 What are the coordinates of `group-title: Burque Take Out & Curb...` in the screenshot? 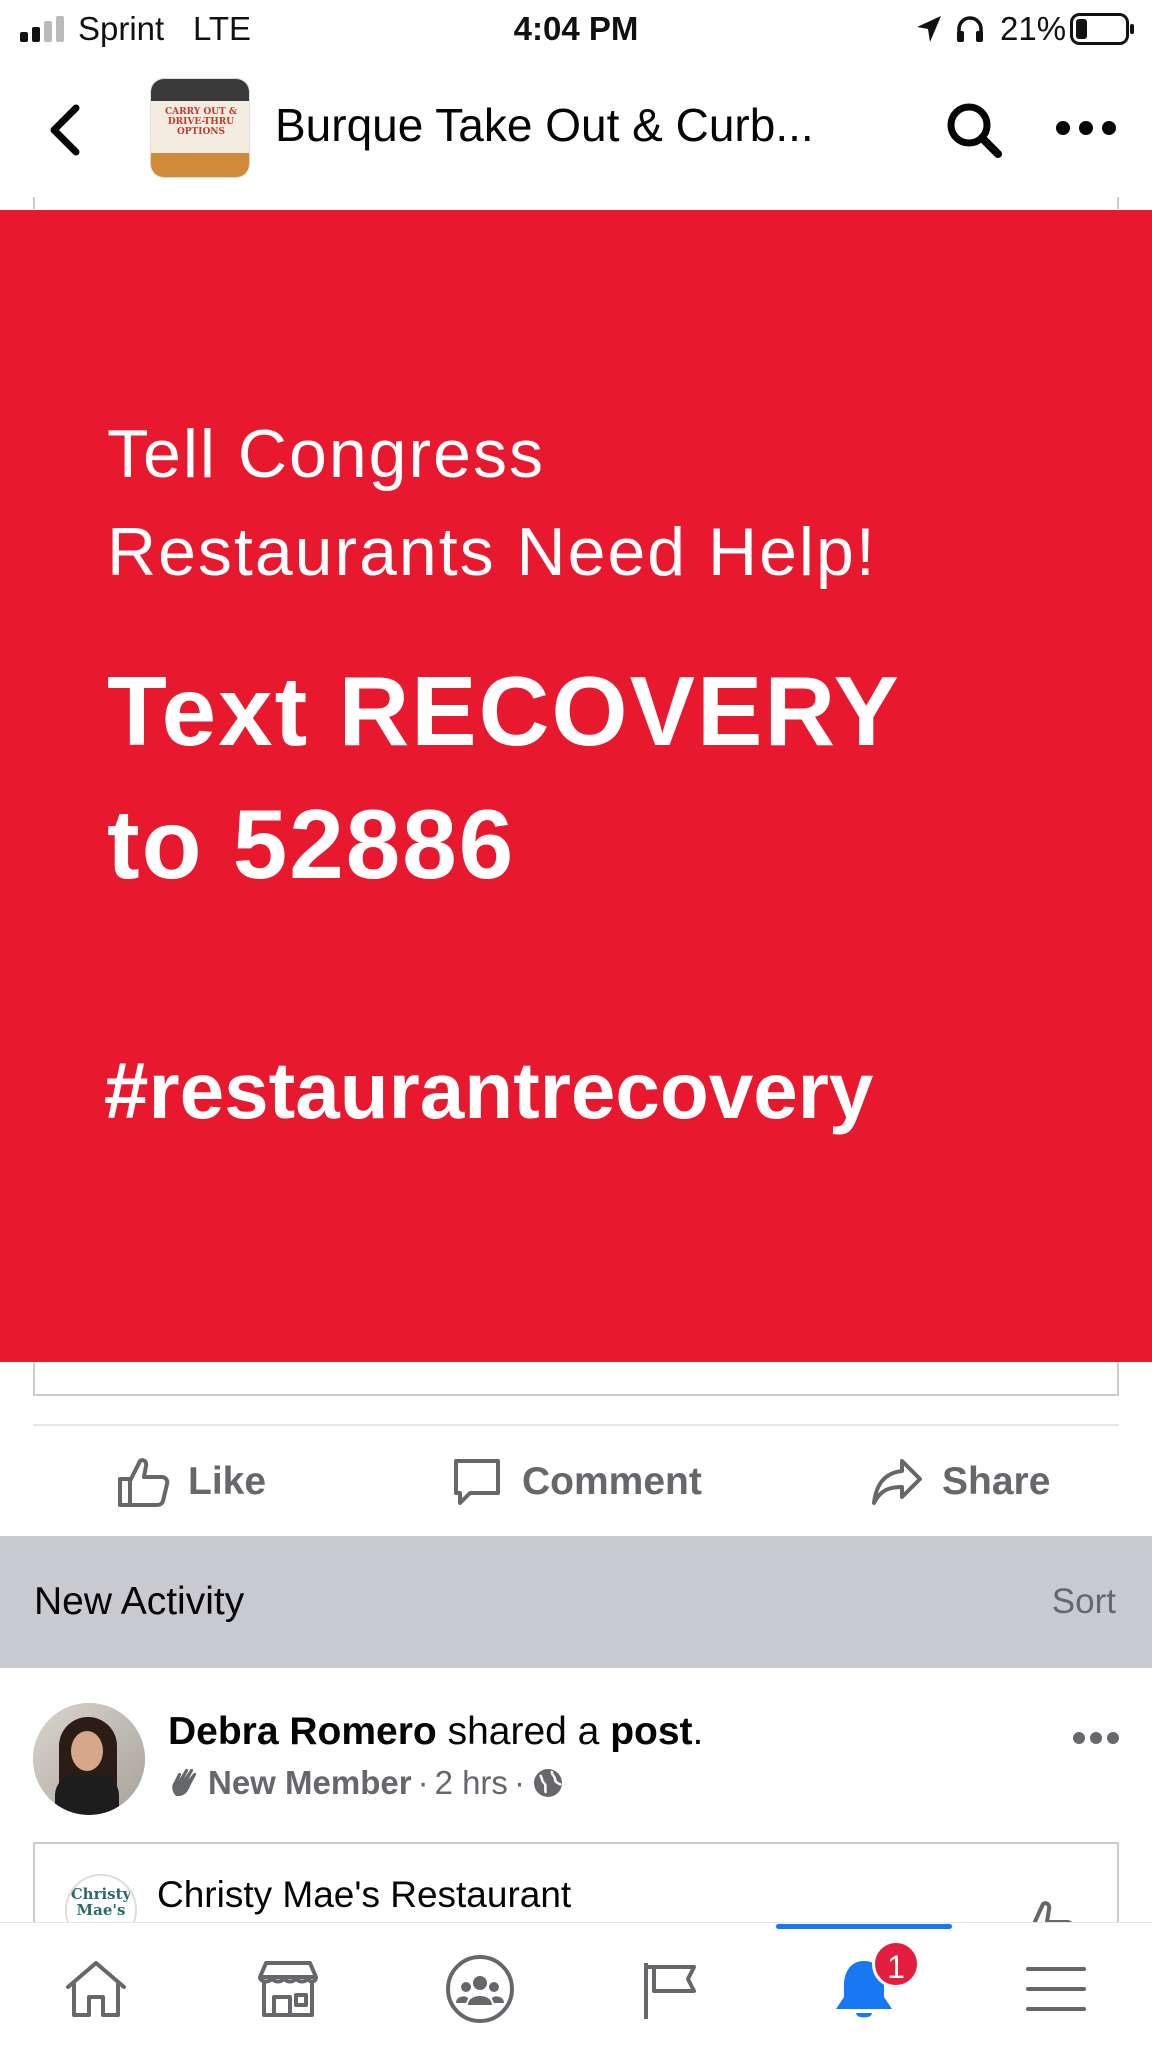 It's located at (544, 125).